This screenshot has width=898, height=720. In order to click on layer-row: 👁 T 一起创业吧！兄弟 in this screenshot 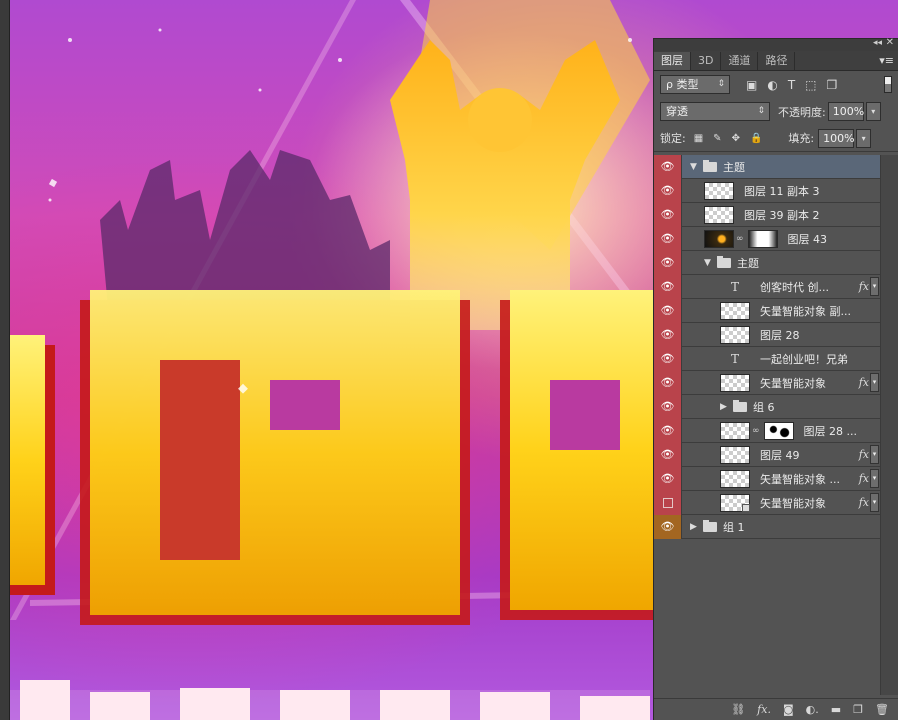, I will do `click(767, 358)`.